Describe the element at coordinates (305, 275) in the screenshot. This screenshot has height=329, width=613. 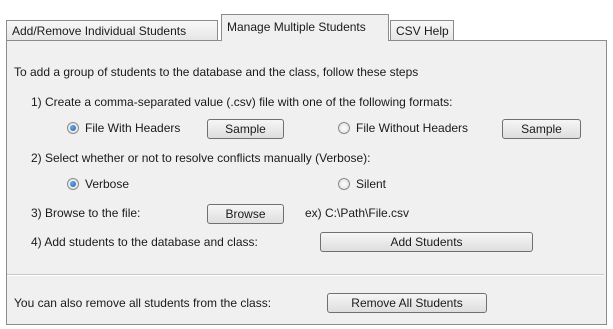
I see `separator` at that location.